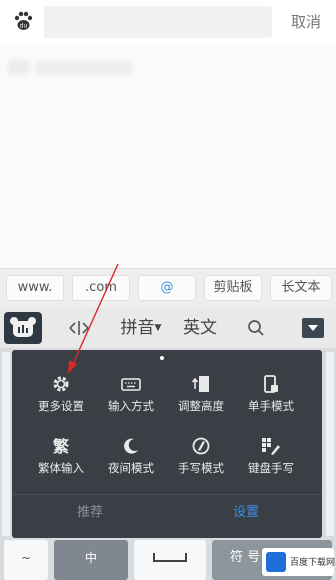 The image size is (336, 580). I want to click on watermark-text: 百度下载网, so click(313, 563).